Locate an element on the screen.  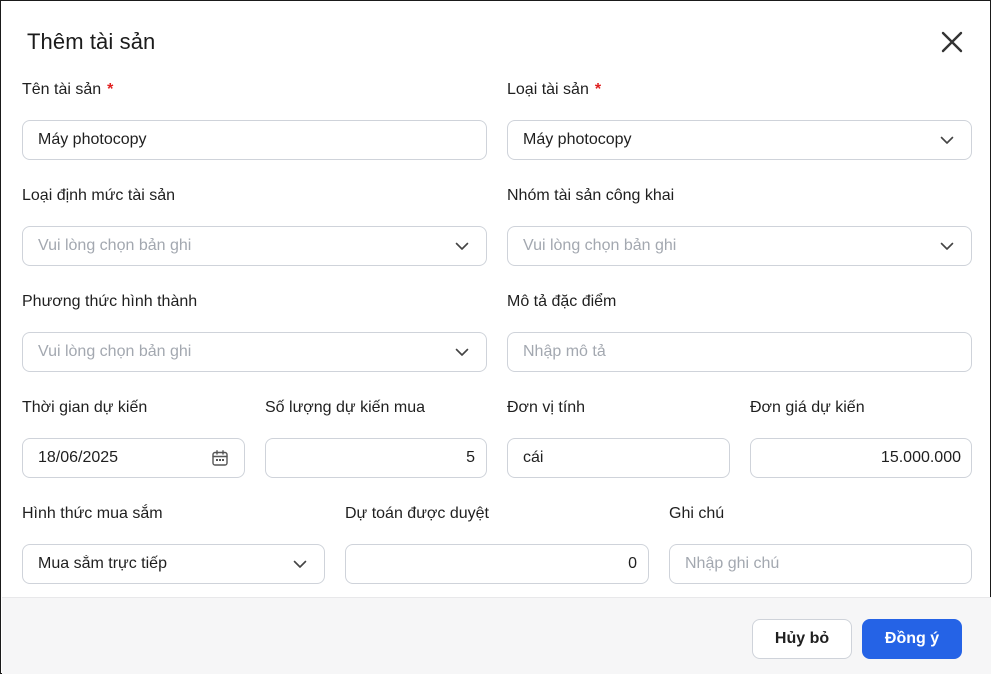
nhom-cong-khai-select: Vui lòng chọn bản ghi is located at coordinates (739, 246).